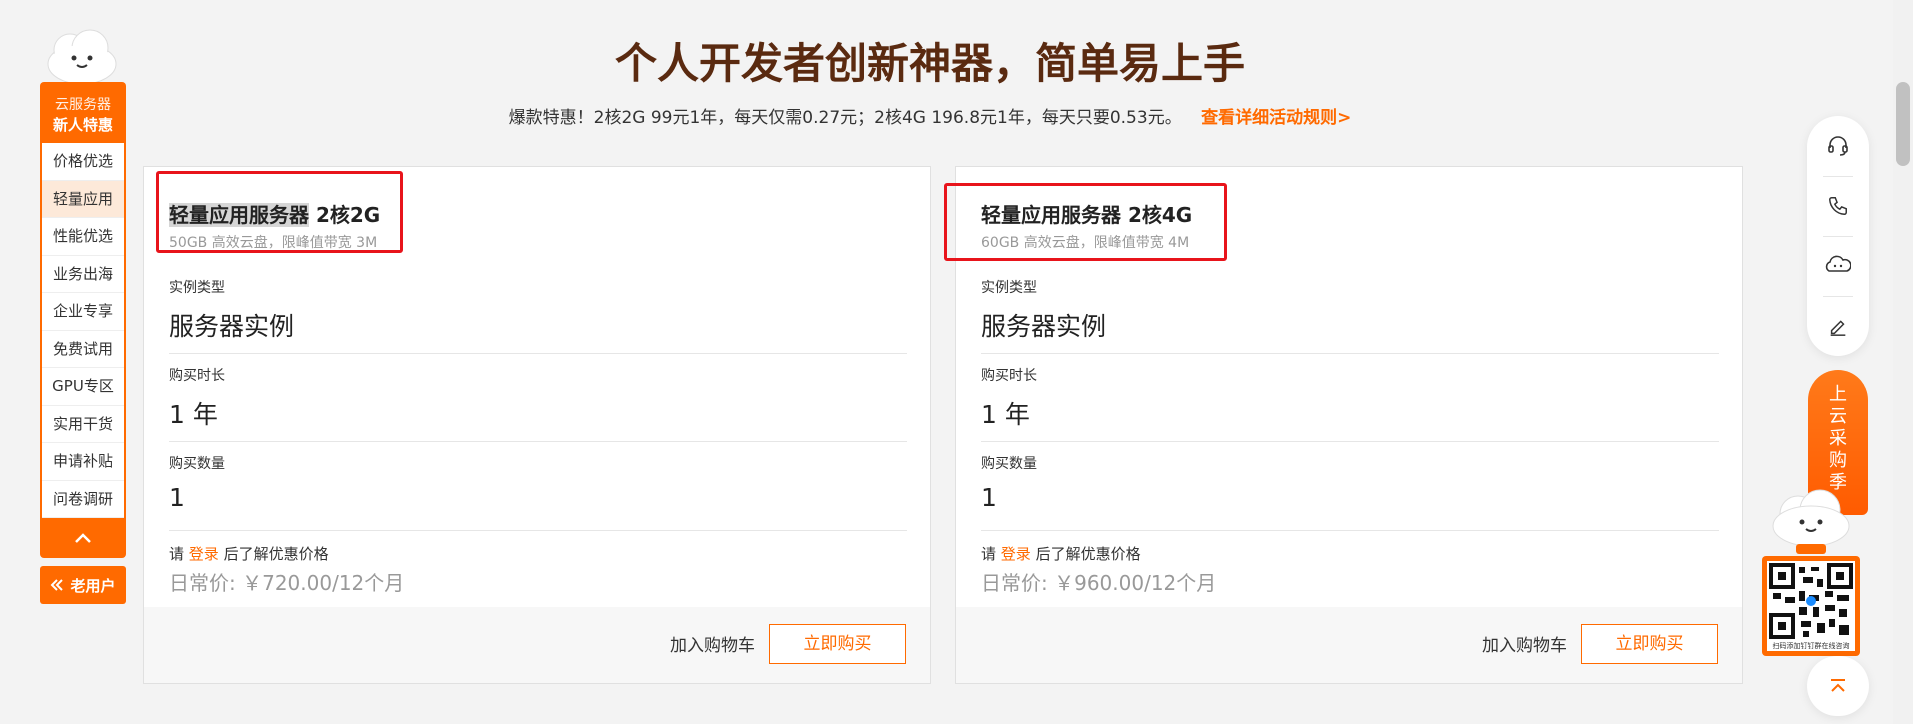 This screenshot has width=1913, height=724. What do you see at coordinates (1903, 124) in the screenshot?
I see `scrollbar-thumb` at bounding box center [1903, 124].